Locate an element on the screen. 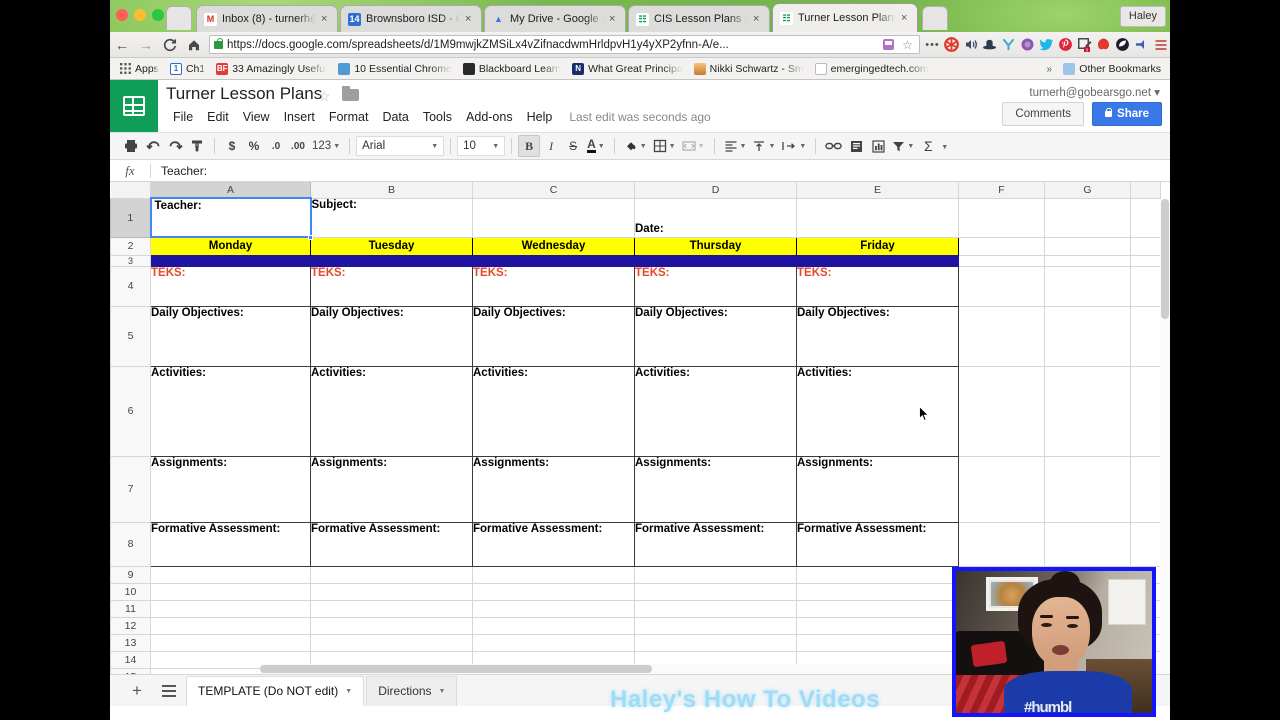  cell-D5: Daily Objectives: is located at coordinates (715, 336).